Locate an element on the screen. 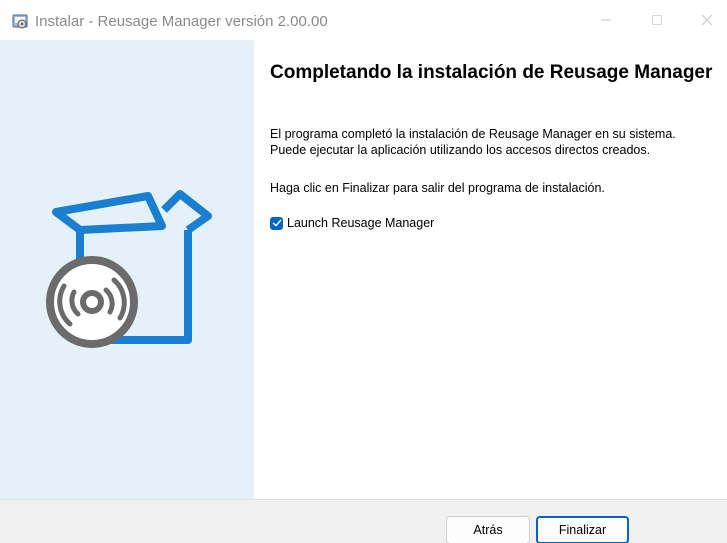 The height and width of the screenshot is (543, 727). back-button: Atrás is located at coordinates (488, 529).